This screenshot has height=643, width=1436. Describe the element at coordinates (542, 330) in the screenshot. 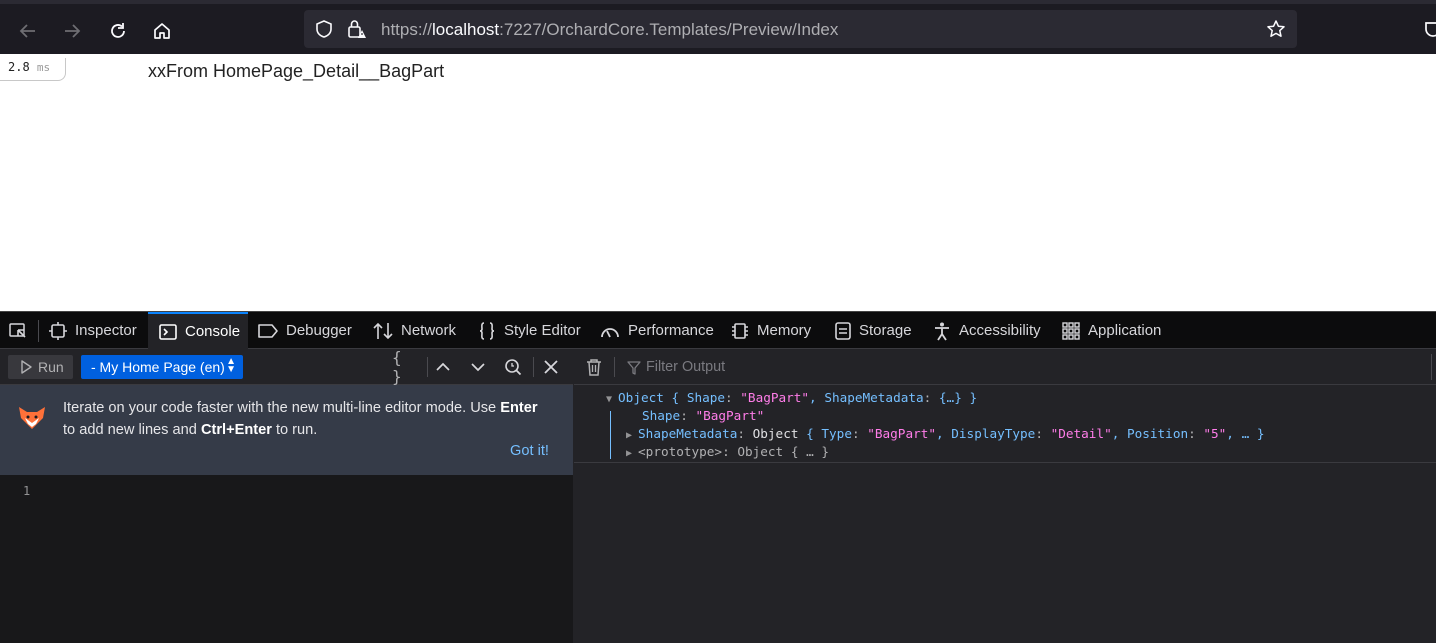

I see `tab-label: Style Editor` at that location.